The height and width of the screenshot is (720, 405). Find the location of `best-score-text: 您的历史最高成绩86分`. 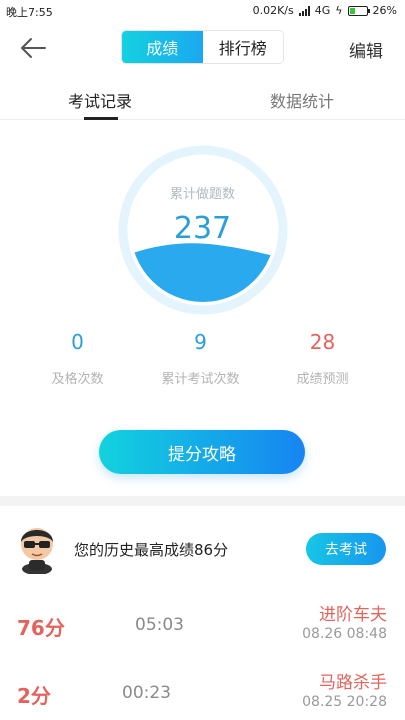

best-score-text: 您的历史最高成绩86分 is located at coordinates (151, 550).